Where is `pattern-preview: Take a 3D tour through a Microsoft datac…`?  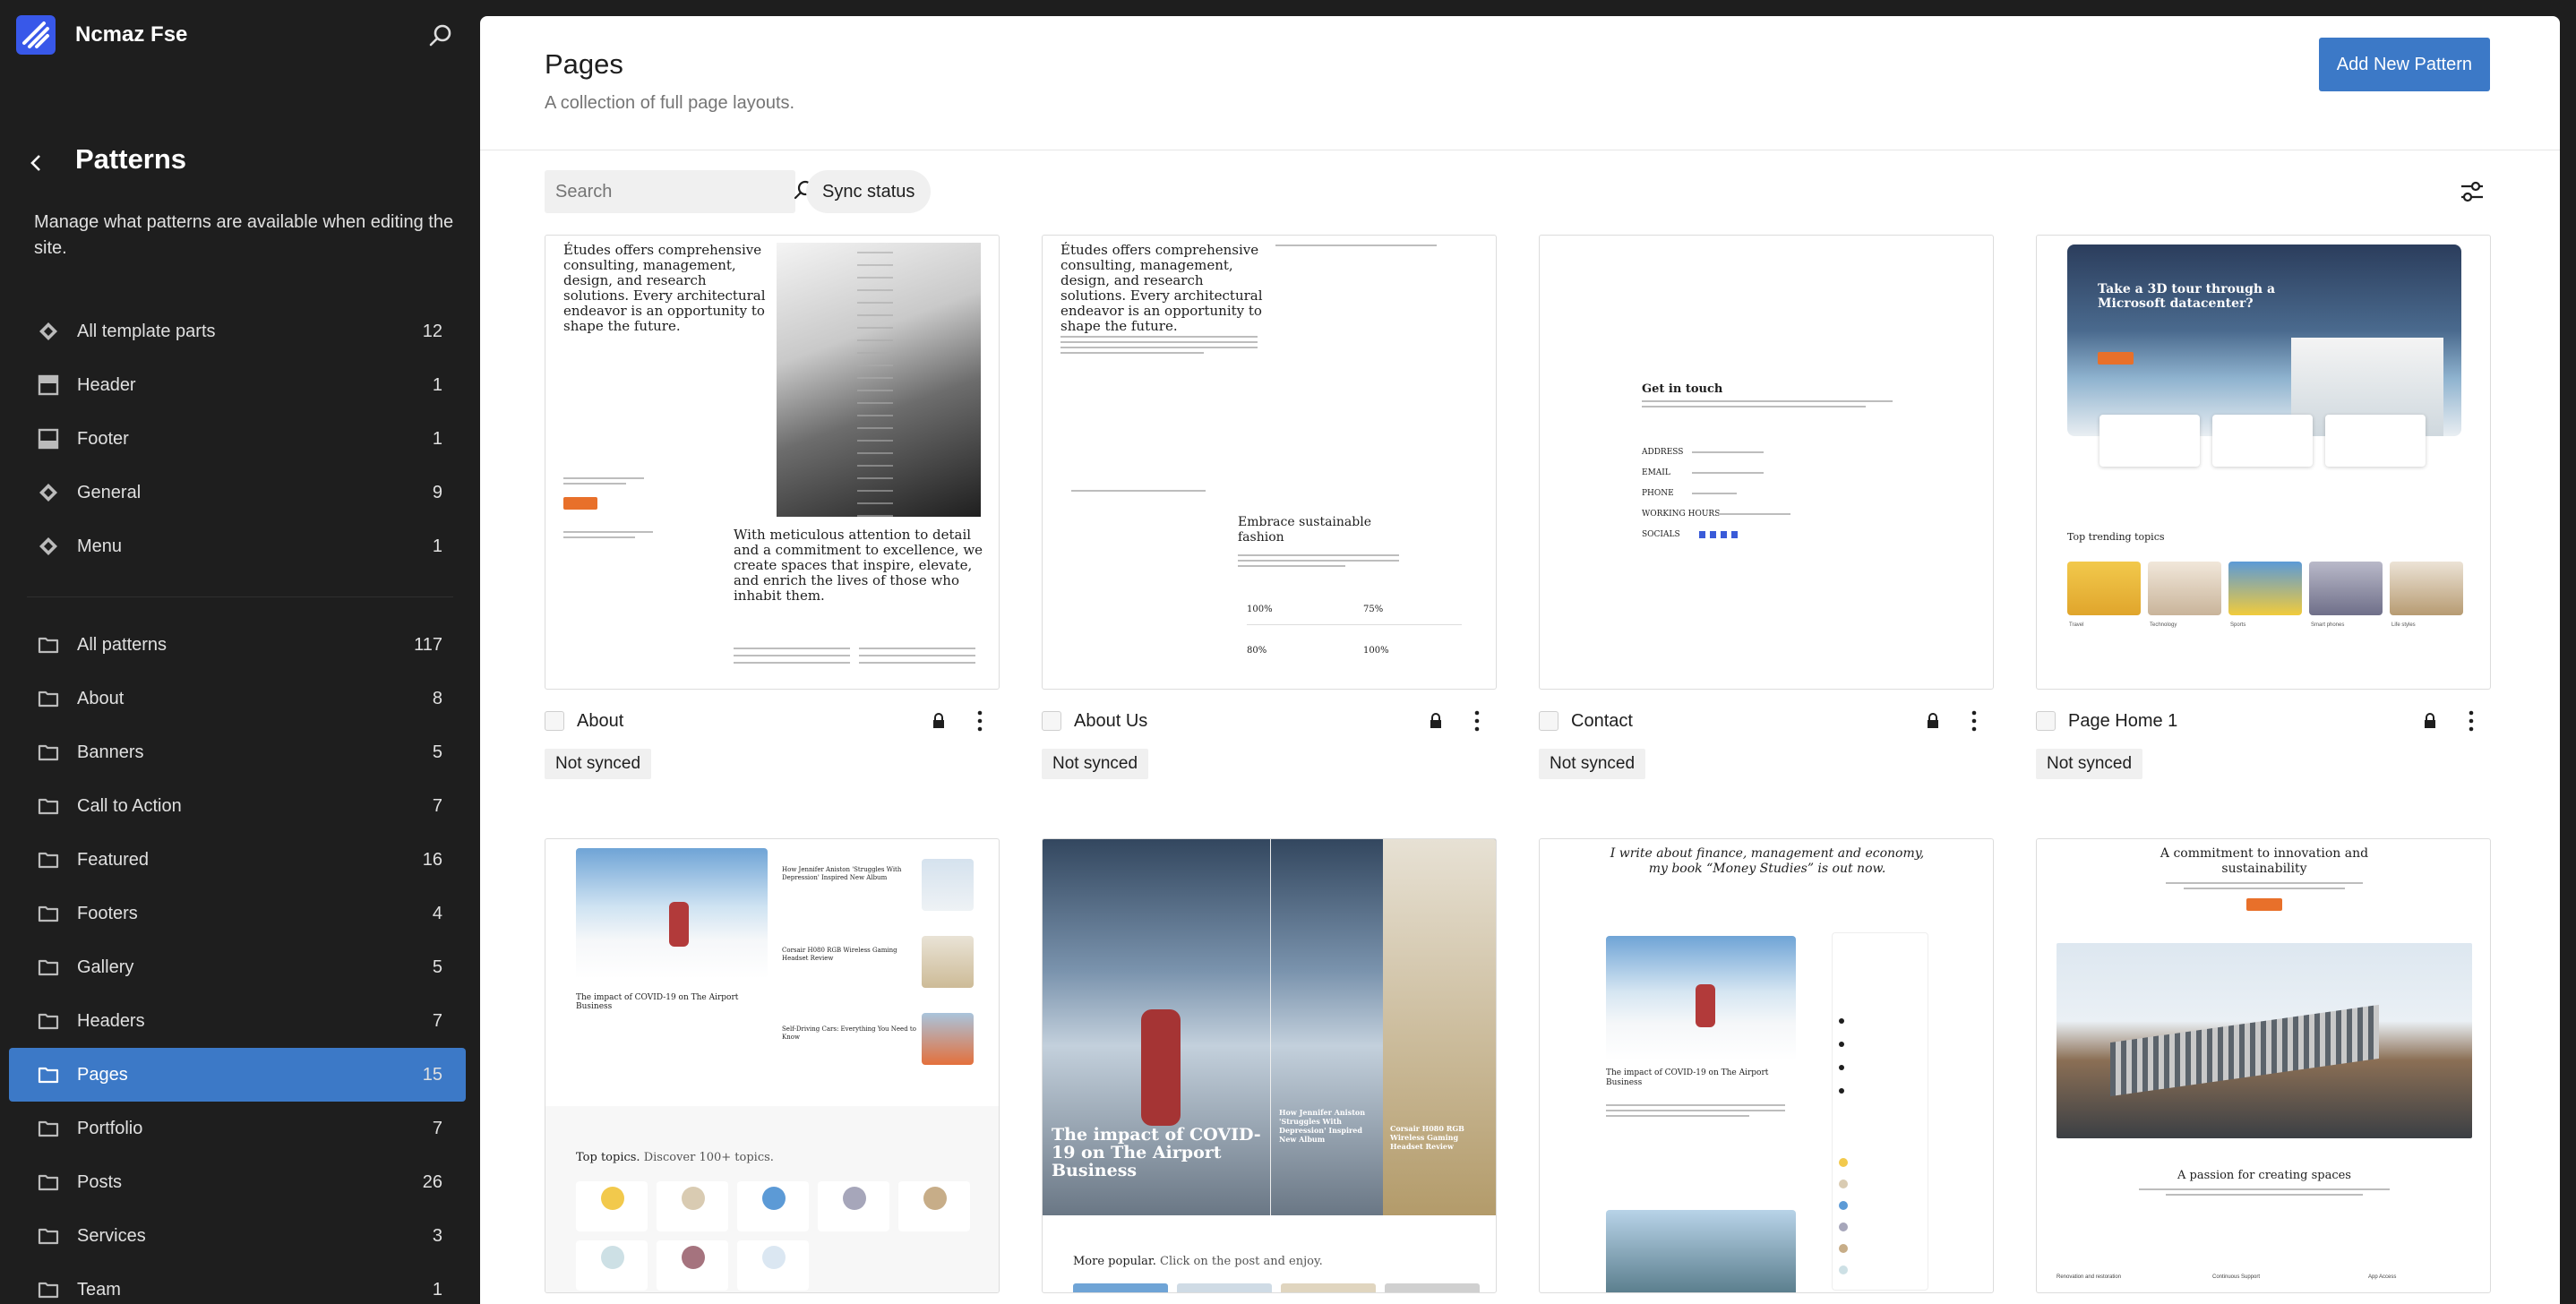
pattern-preview: Take a 3D tour through a Microsoft datac… is located at coordinates (2263, 463).